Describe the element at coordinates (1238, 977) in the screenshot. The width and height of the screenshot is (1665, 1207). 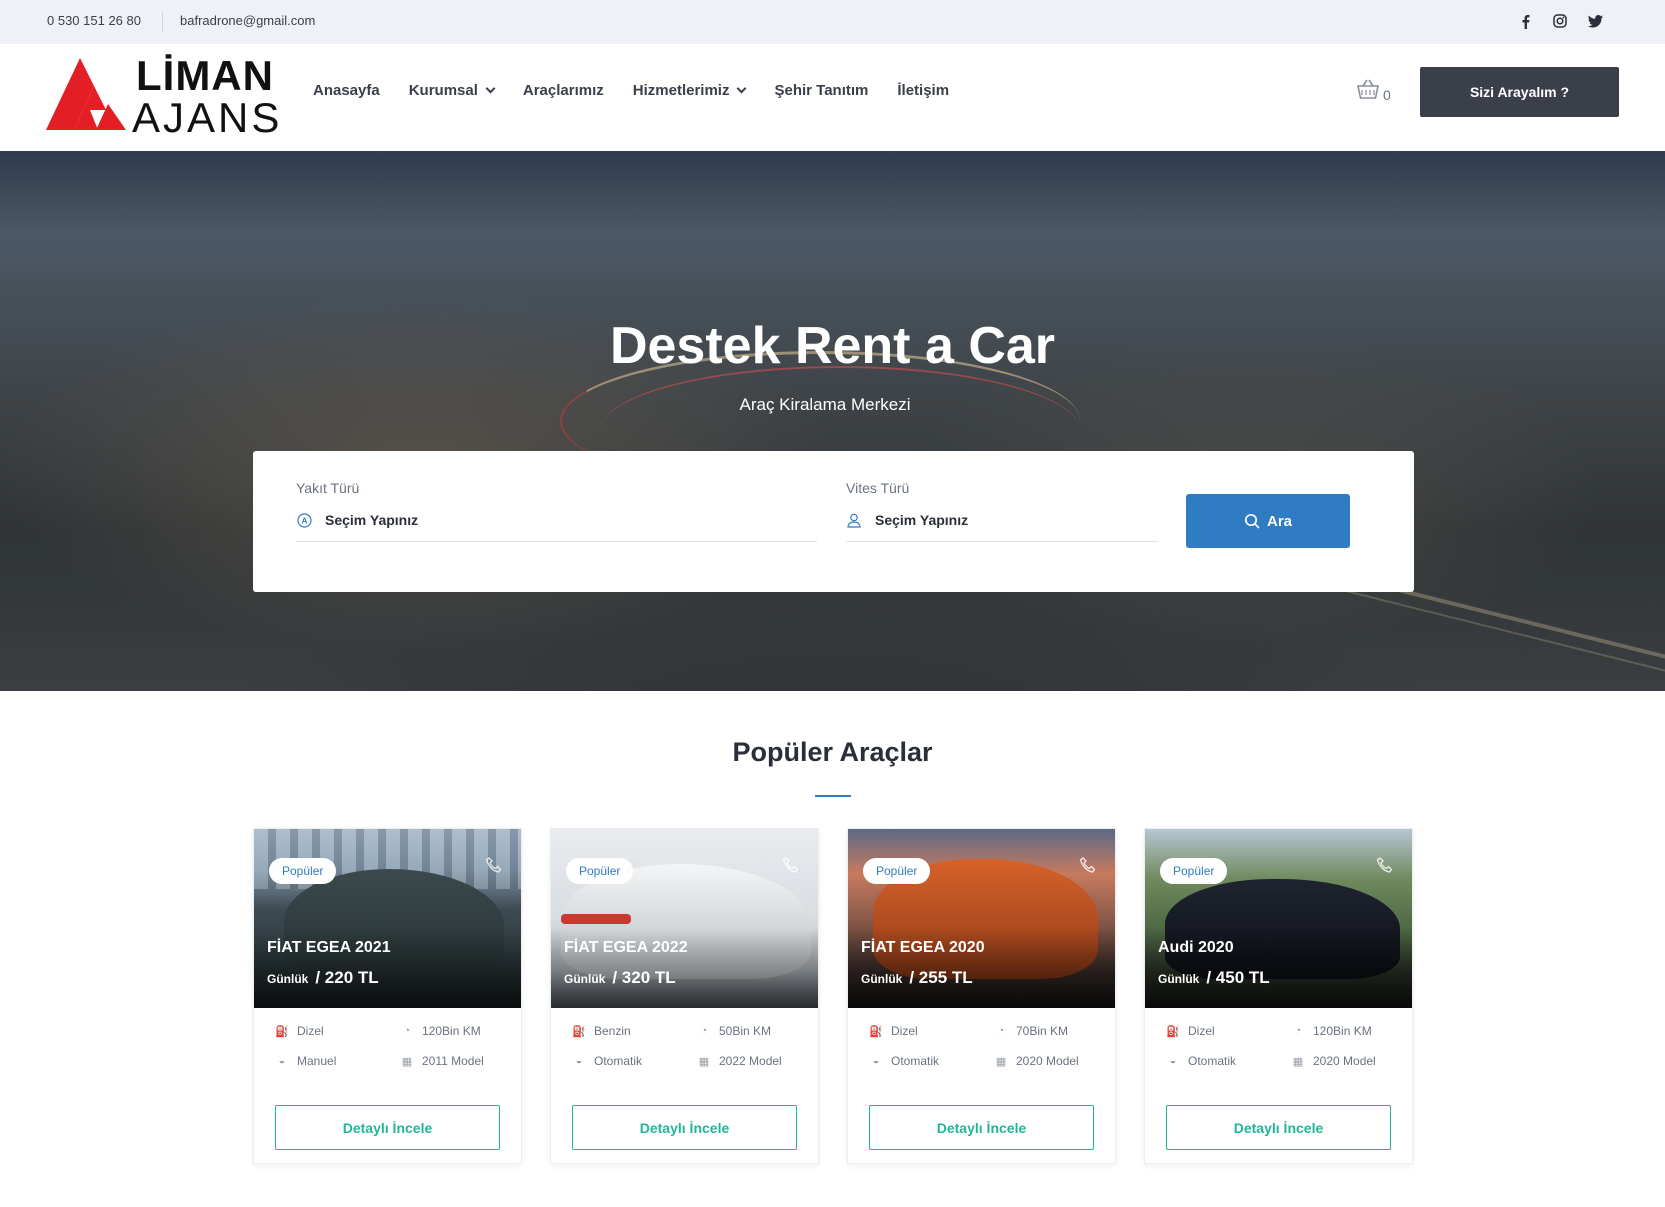
I see `price-value: / 450 TL` at that location.